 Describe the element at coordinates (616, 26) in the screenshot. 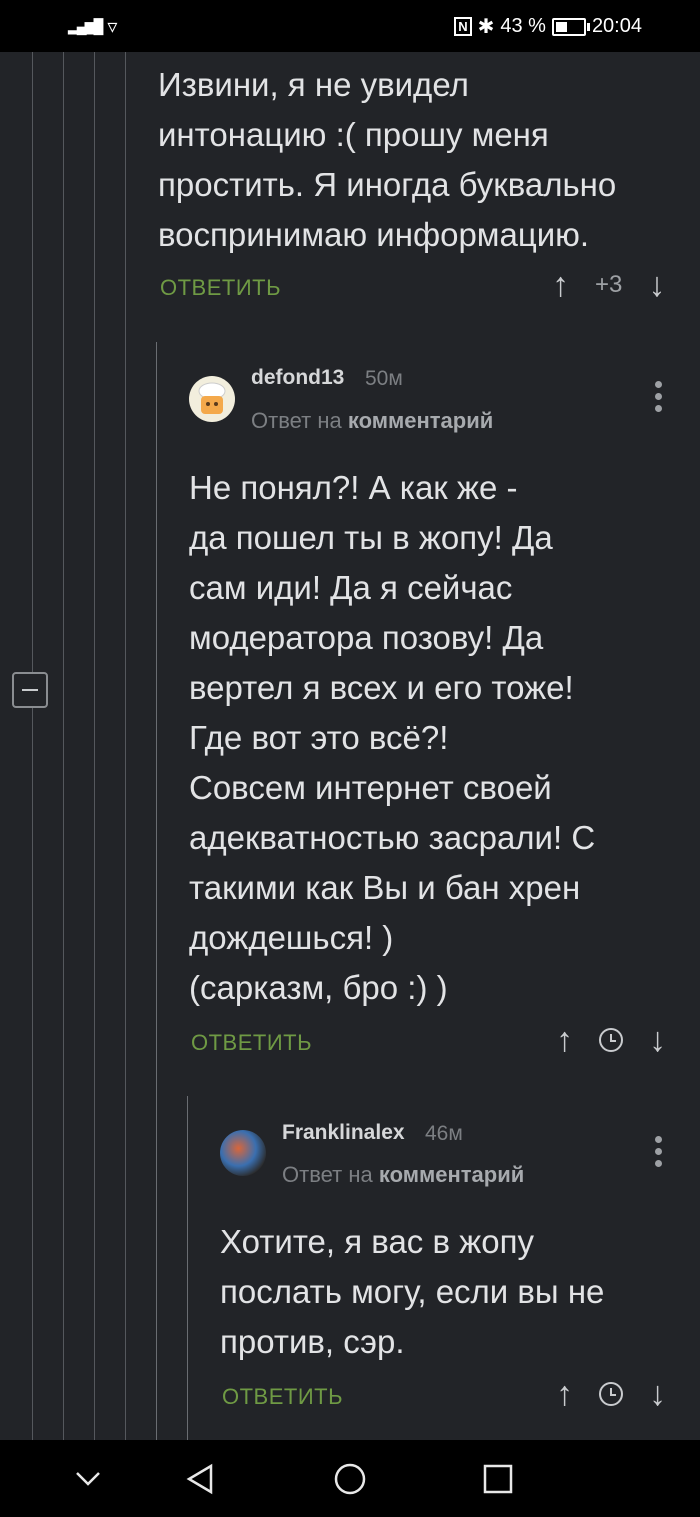

I see `clock-time: 20:04` at that location.